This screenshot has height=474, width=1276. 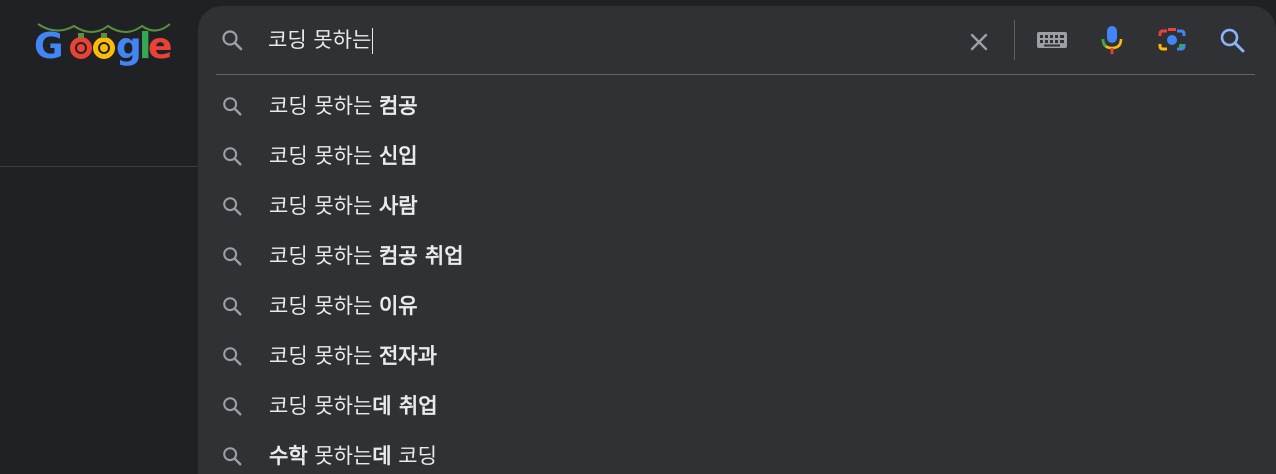 I want to click on suggestion-text: 코딩 못하는 이유, so click(x=343, y=306).